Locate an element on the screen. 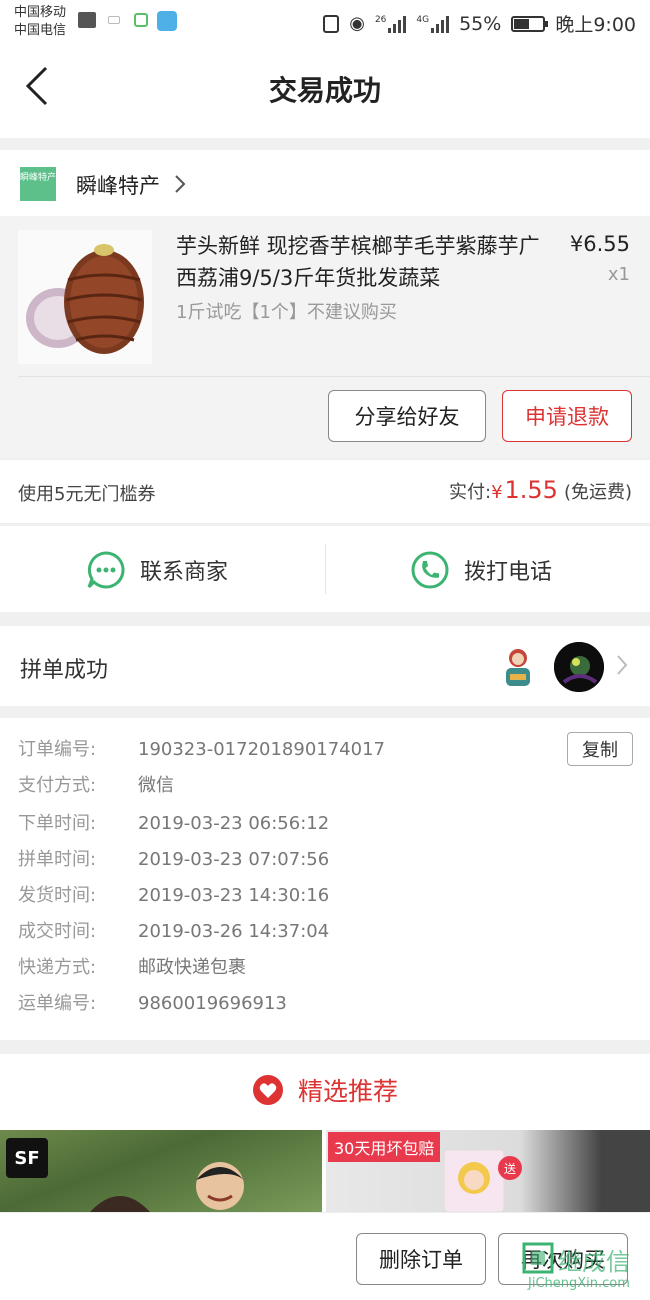 This screenshot has height=1300, width=650. product-title: 芋头新鲜 现挖香芋槟榔芋毛芋紫藤芋广西荔浦9/5/3斤年货批发蔬菜 is located at coordinates (361, 262).